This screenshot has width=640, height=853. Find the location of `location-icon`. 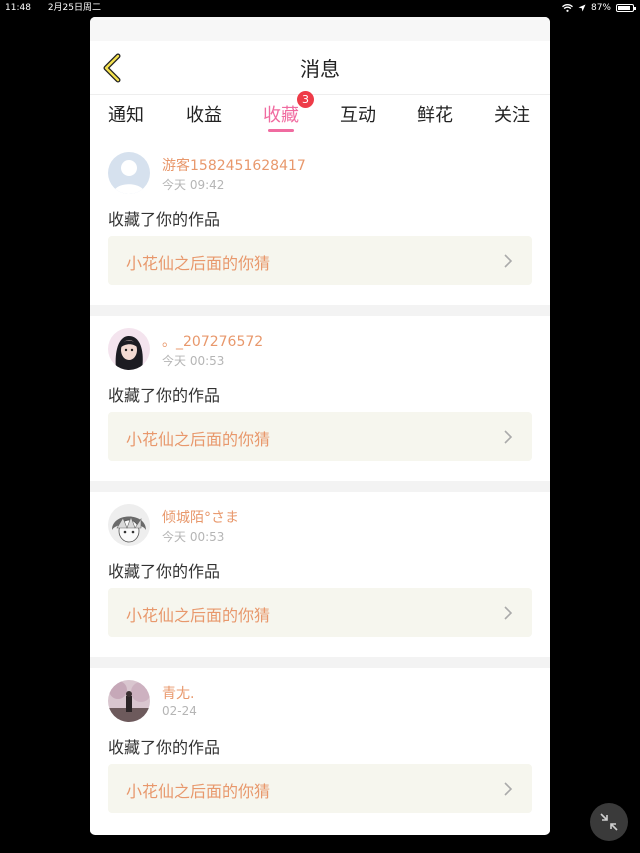

location-icon is located at coordinates (582, 8).